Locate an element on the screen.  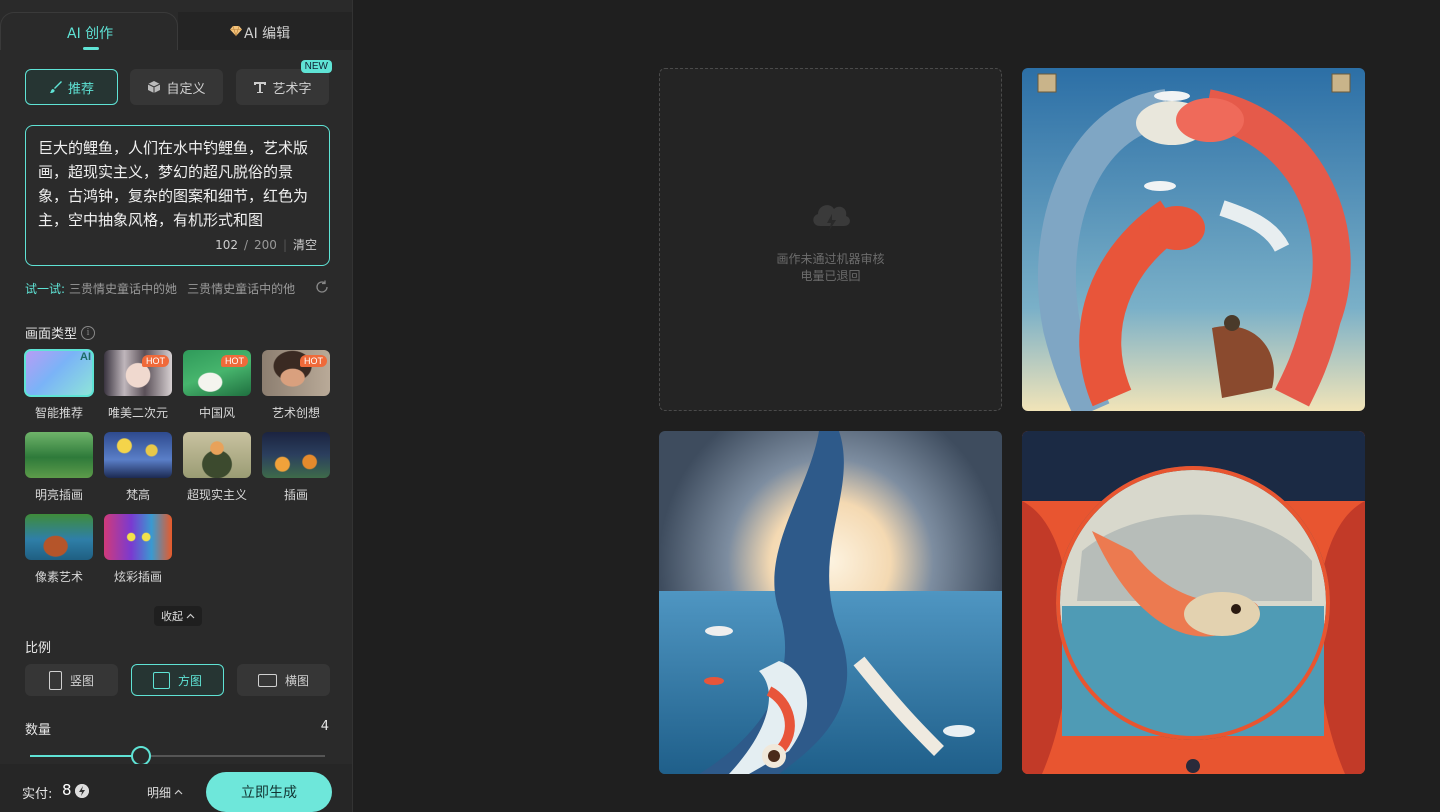
tab-ai-edit: AI 编辑 is located at coordinates (265, 31).